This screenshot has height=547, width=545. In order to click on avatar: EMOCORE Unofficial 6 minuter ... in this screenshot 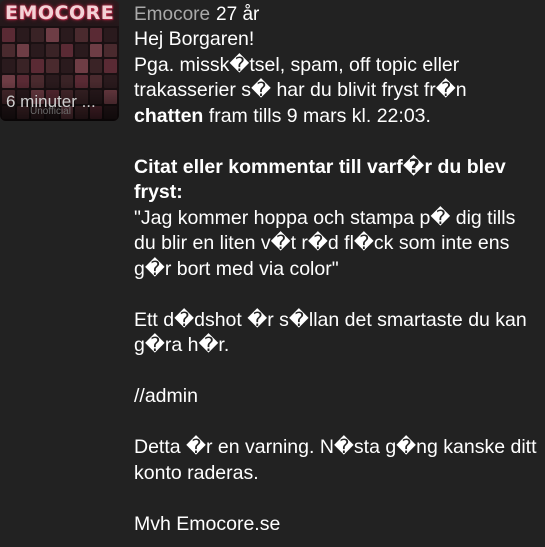, I will do `click(59, 60)`.